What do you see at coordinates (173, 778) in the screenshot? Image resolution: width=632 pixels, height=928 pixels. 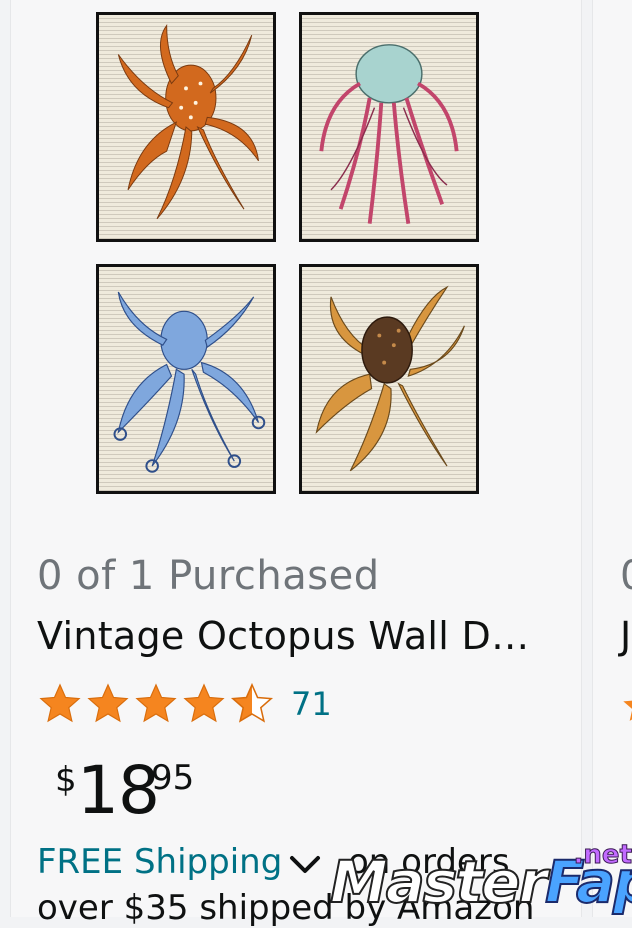 I see `price-fraction: 95` at bounding box center [173, 778].